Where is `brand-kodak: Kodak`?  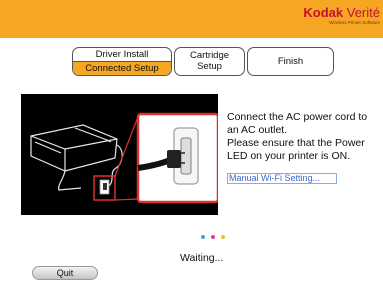 brand-kodak: Kodak is located at coordinates (323, 12).